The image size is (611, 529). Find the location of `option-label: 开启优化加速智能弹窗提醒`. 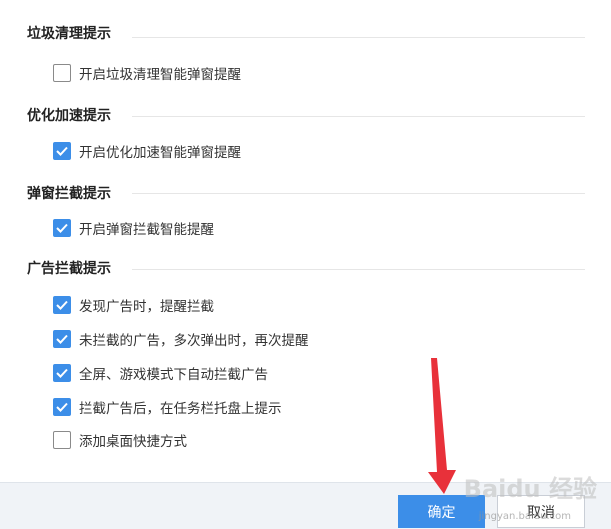

option-label: 开启优化加速智能弹窗提醒 is located at coordinates (160, 153).